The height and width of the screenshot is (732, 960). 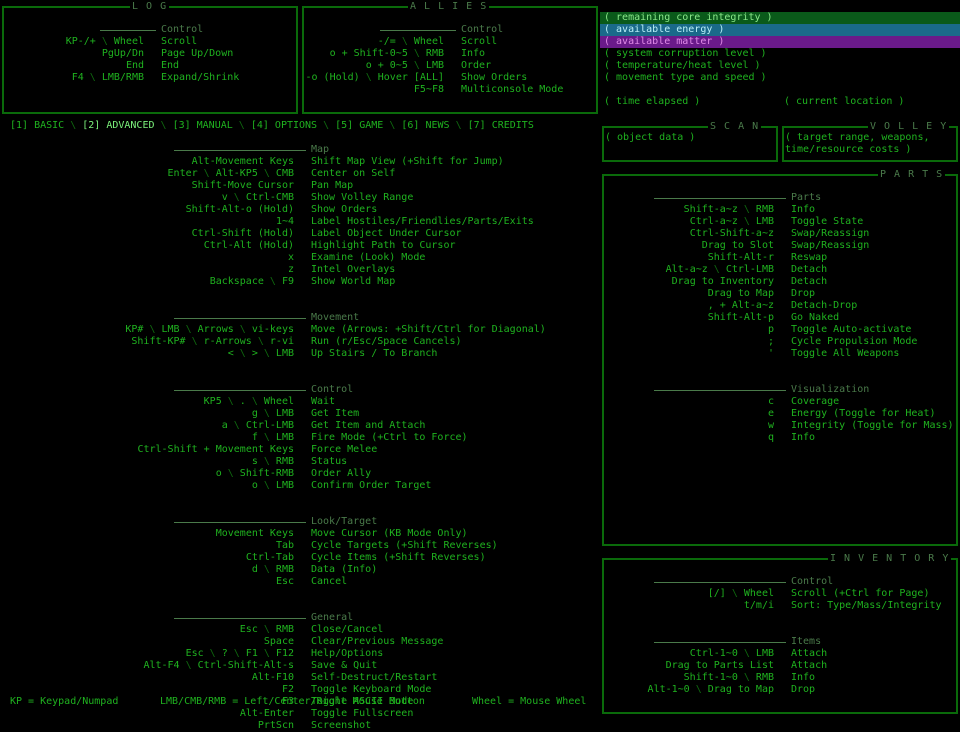 What do you see at coordinates (650, 137) in the screenshot?
I see `scan-text: ( object data )` at bounding box center [650, 137].